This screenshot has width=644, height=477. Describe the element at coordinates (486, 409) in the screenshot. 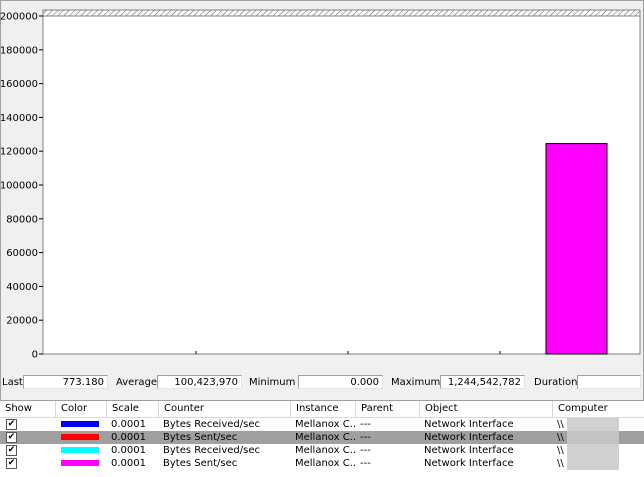

I see `column-header-object: Object` at that location.